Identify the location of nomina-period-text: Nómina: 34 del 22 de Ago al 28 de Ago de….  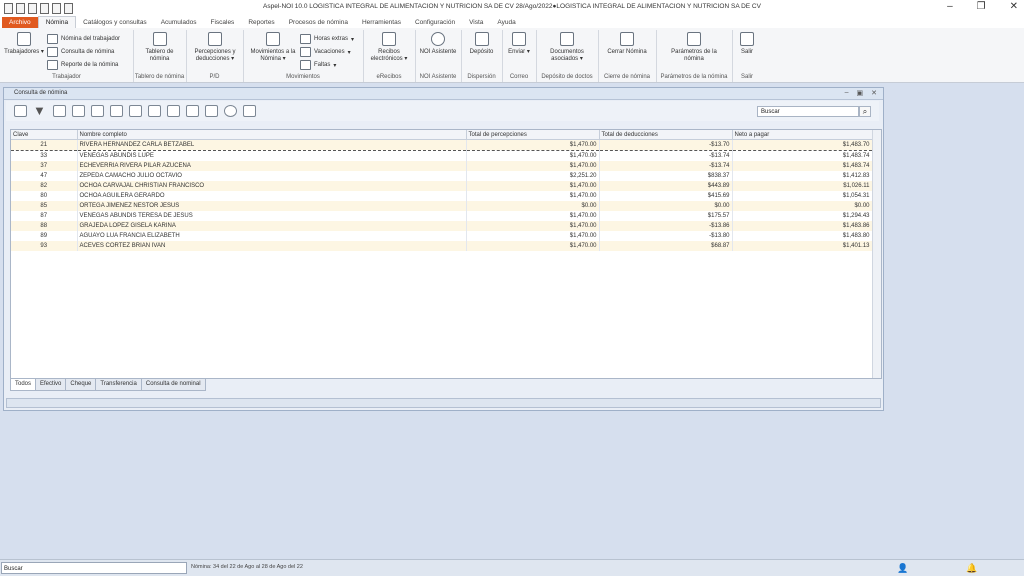
(247, 567).